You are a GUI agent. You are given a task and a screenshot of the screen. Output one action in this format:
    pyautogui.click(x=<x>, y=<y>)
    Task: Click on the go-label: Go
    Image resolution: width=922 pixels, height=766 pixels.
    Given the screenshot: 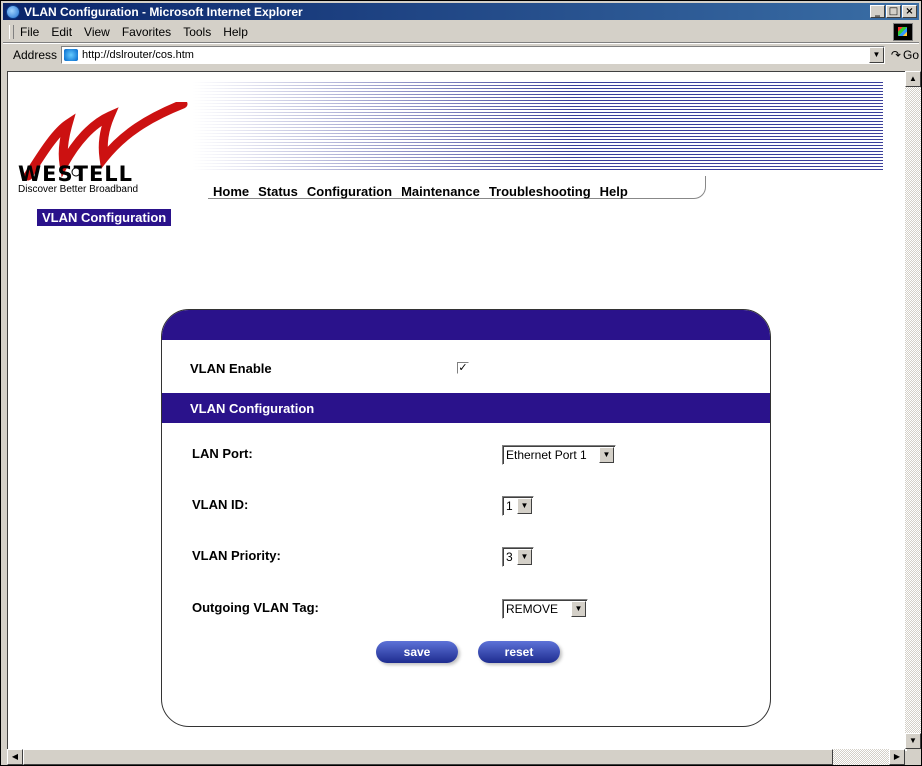 What is the action you would take?
    pyautogui.click(x=910, y=55)
    